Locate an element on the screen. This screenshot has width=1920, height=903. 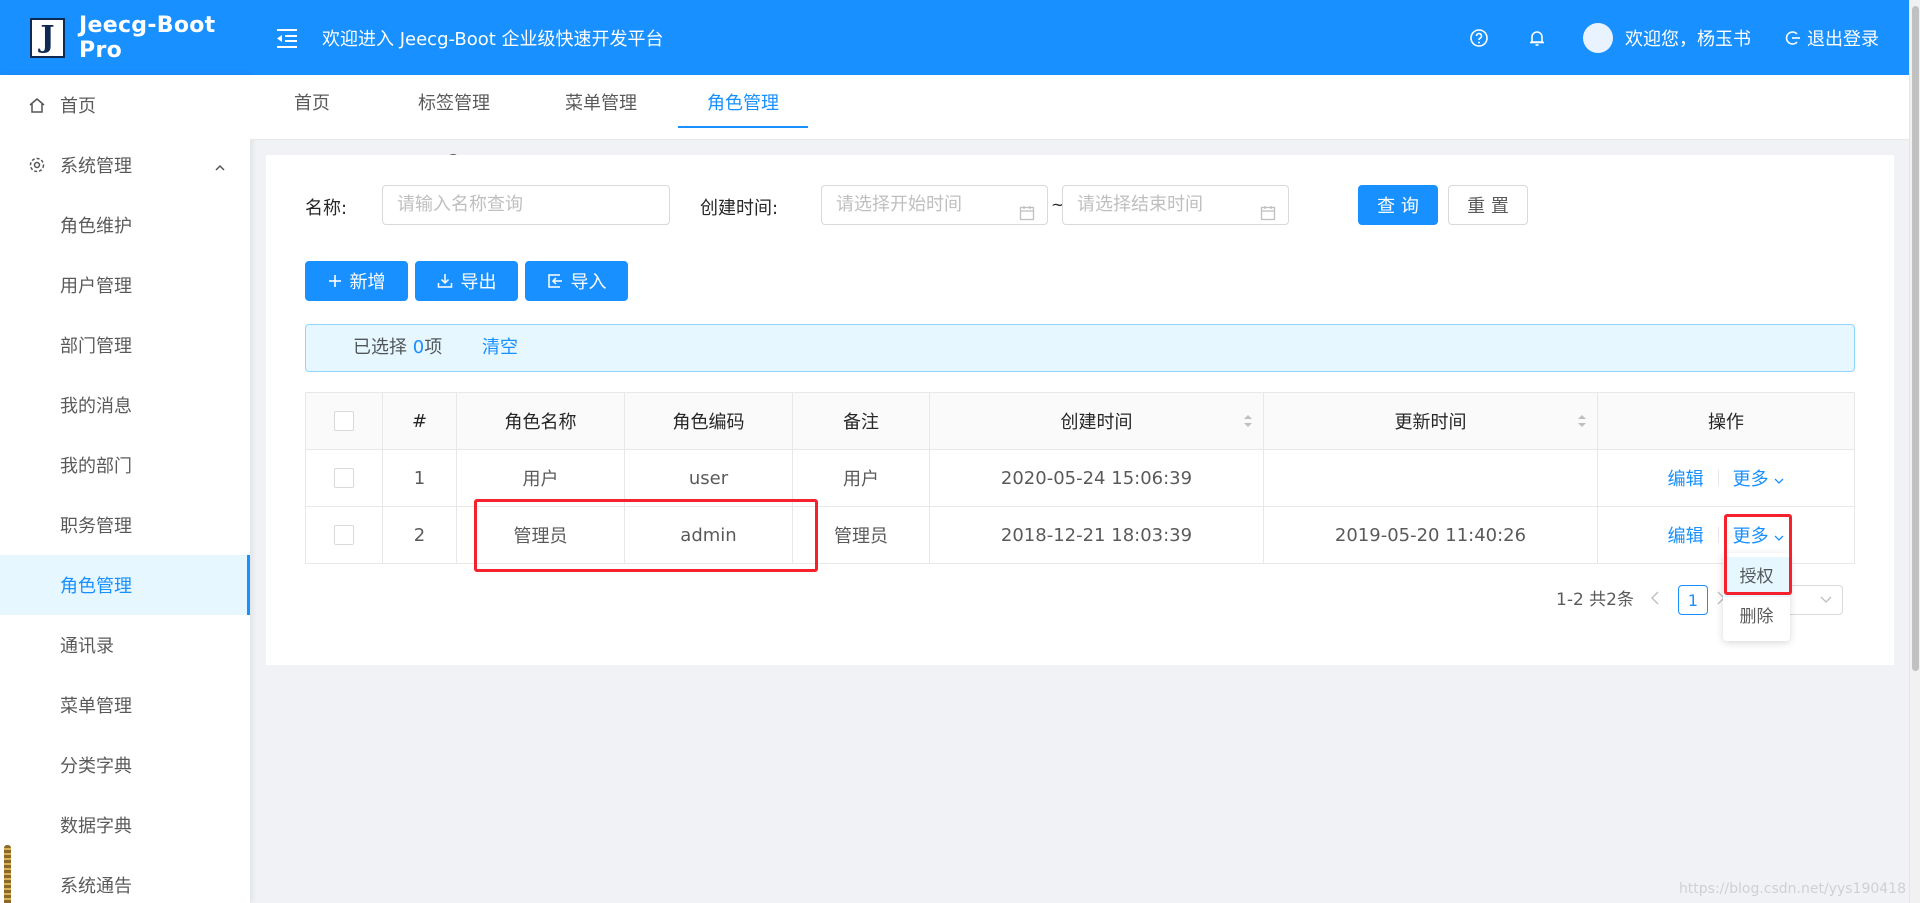
sidebar-item-departments: 部门管理 is located at coordinates (125, 345).